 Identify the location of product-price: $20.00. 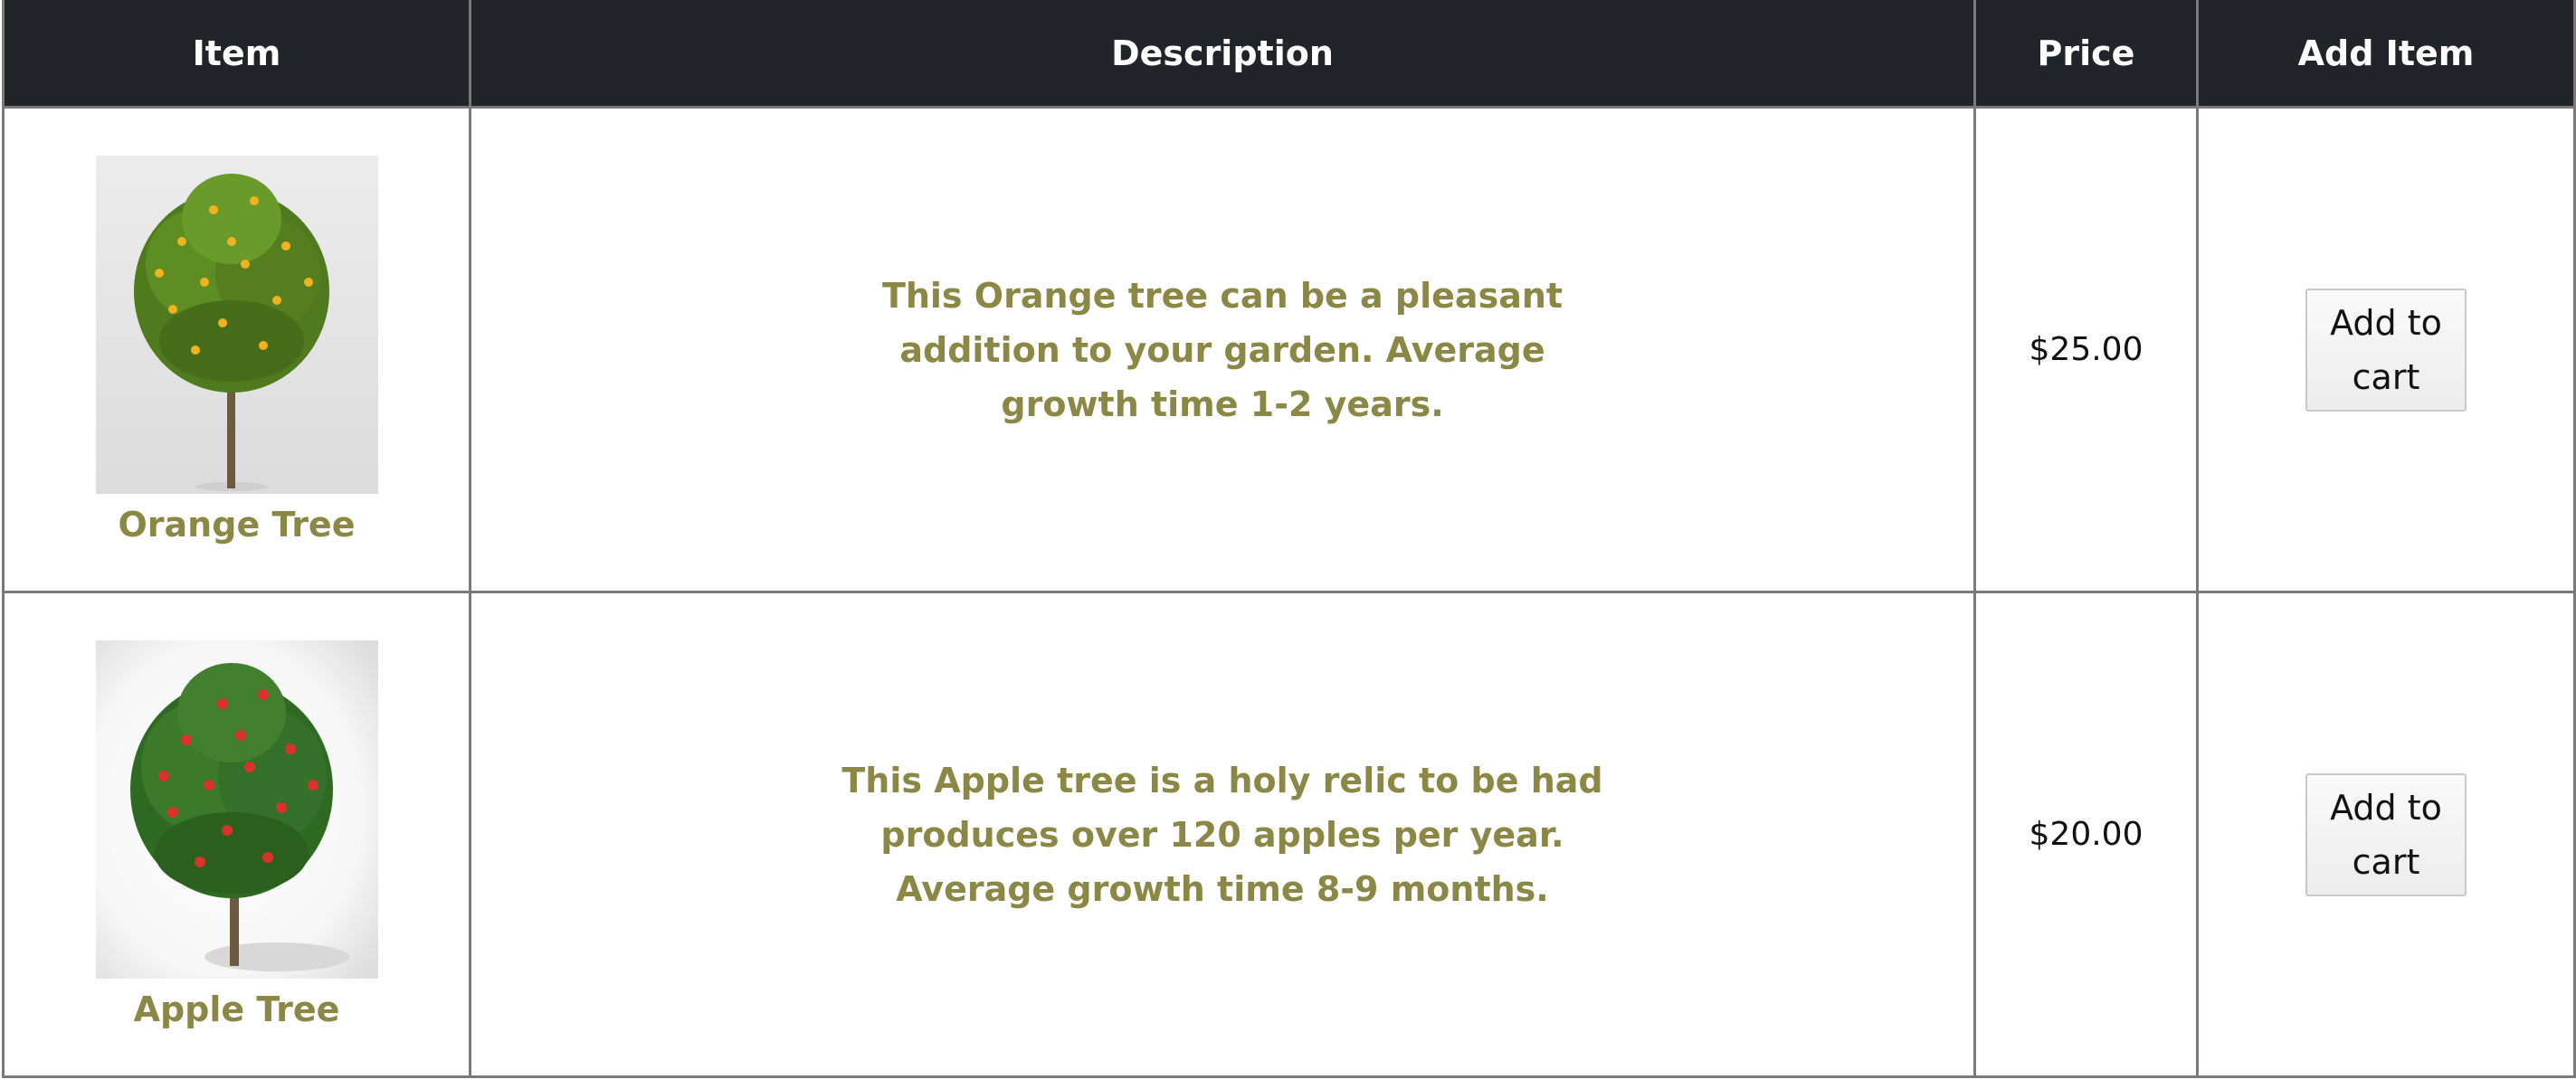
(2086, 834).